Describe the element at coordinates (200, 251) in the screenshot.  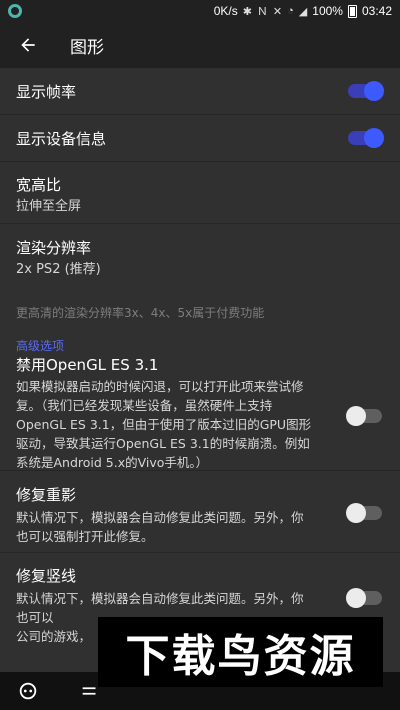
I see `setting-render-resolution: 渲染分辨率 2x PS2 (推荐)` at that location.